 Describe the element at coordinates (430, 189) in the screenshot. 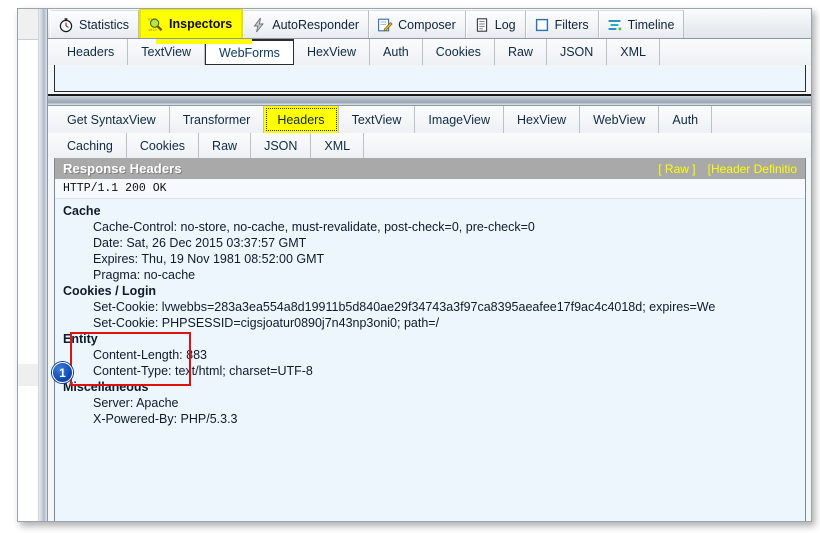

I see `http-status-line: HTTP/1.1 200 OK` at that location.